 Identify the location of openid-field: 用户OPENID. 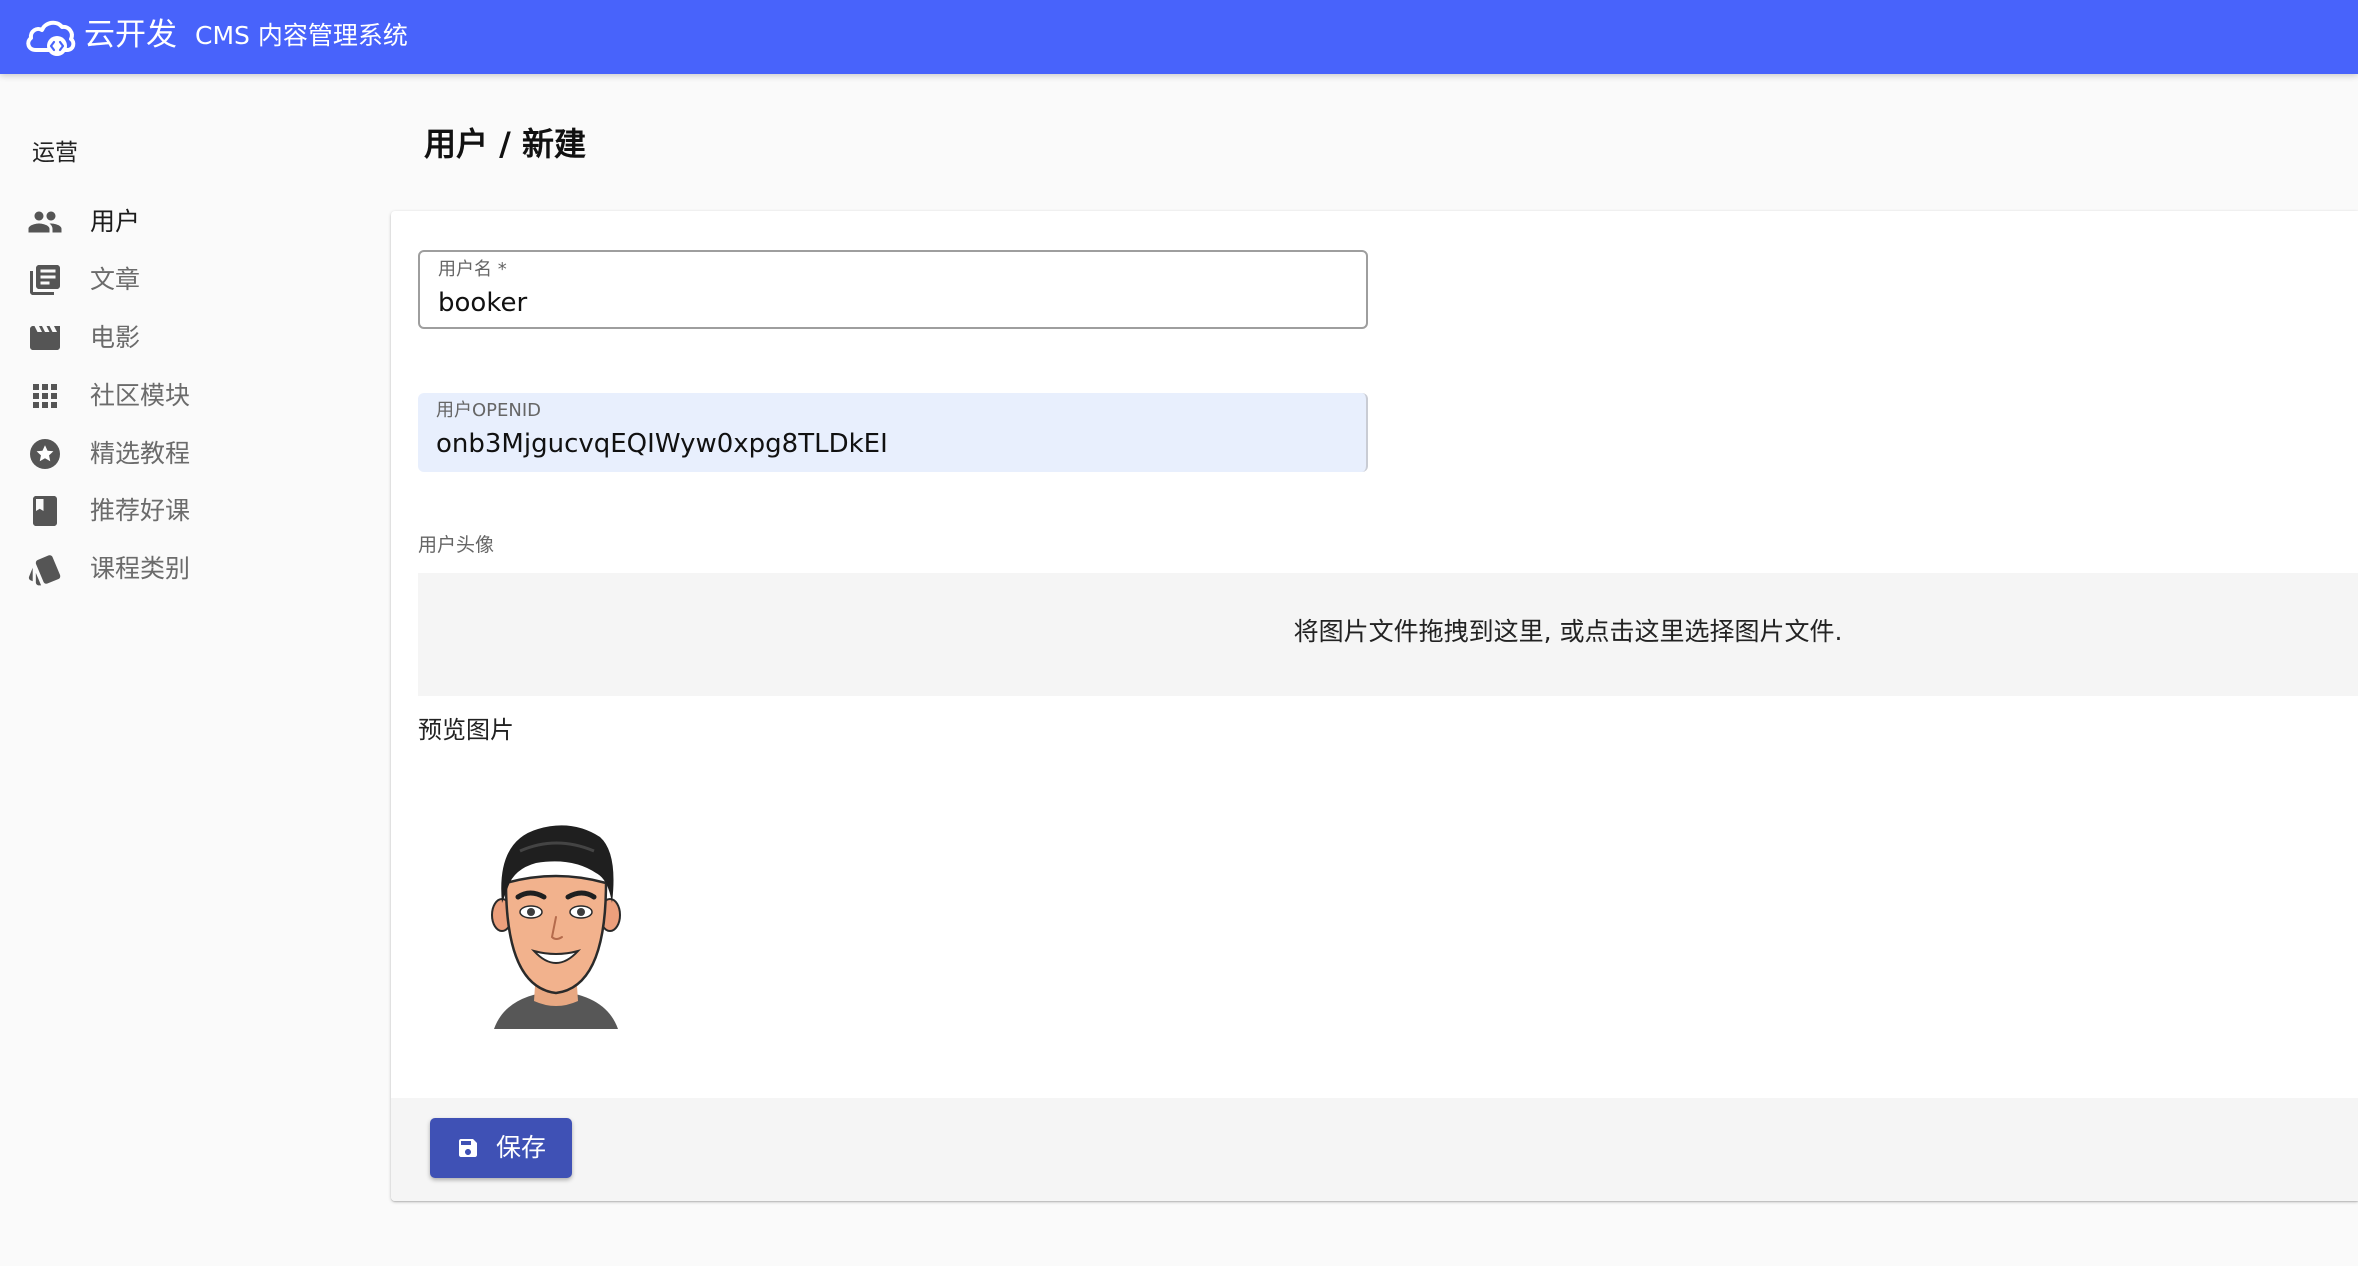
(893, 432).